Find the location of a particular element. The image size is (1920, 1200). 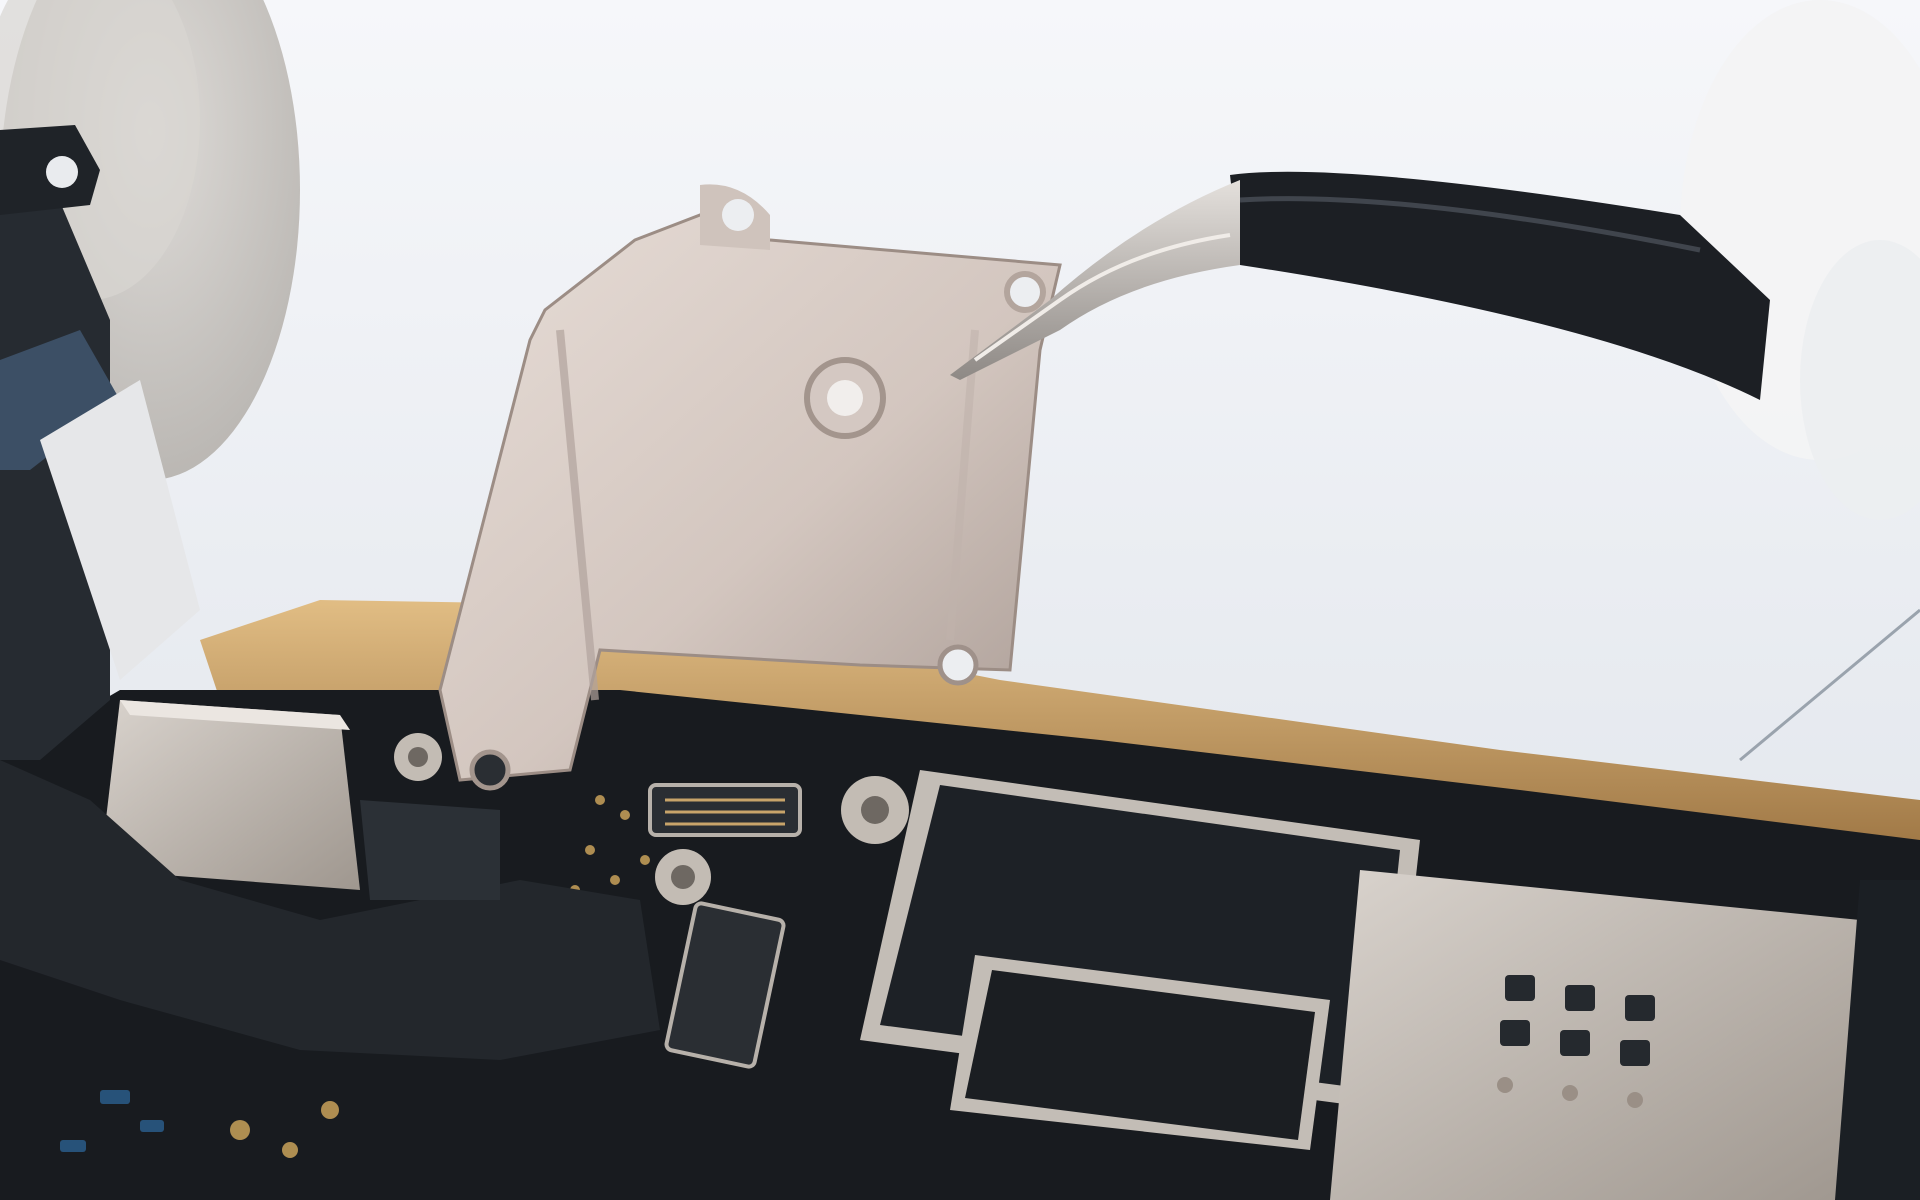

connector-socket is located at coordinates (725, 810).